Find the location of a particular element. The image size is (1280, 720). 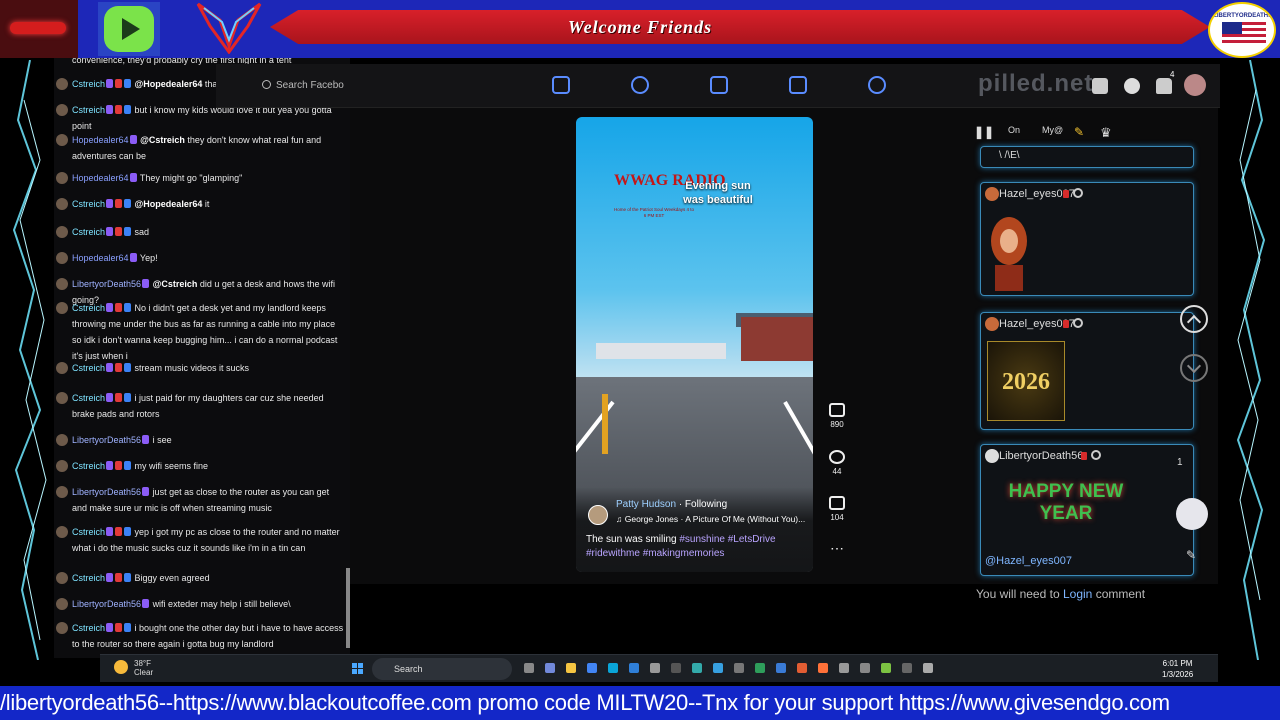

pencil-icon: ✎ is located at coordinates (1079, 132).